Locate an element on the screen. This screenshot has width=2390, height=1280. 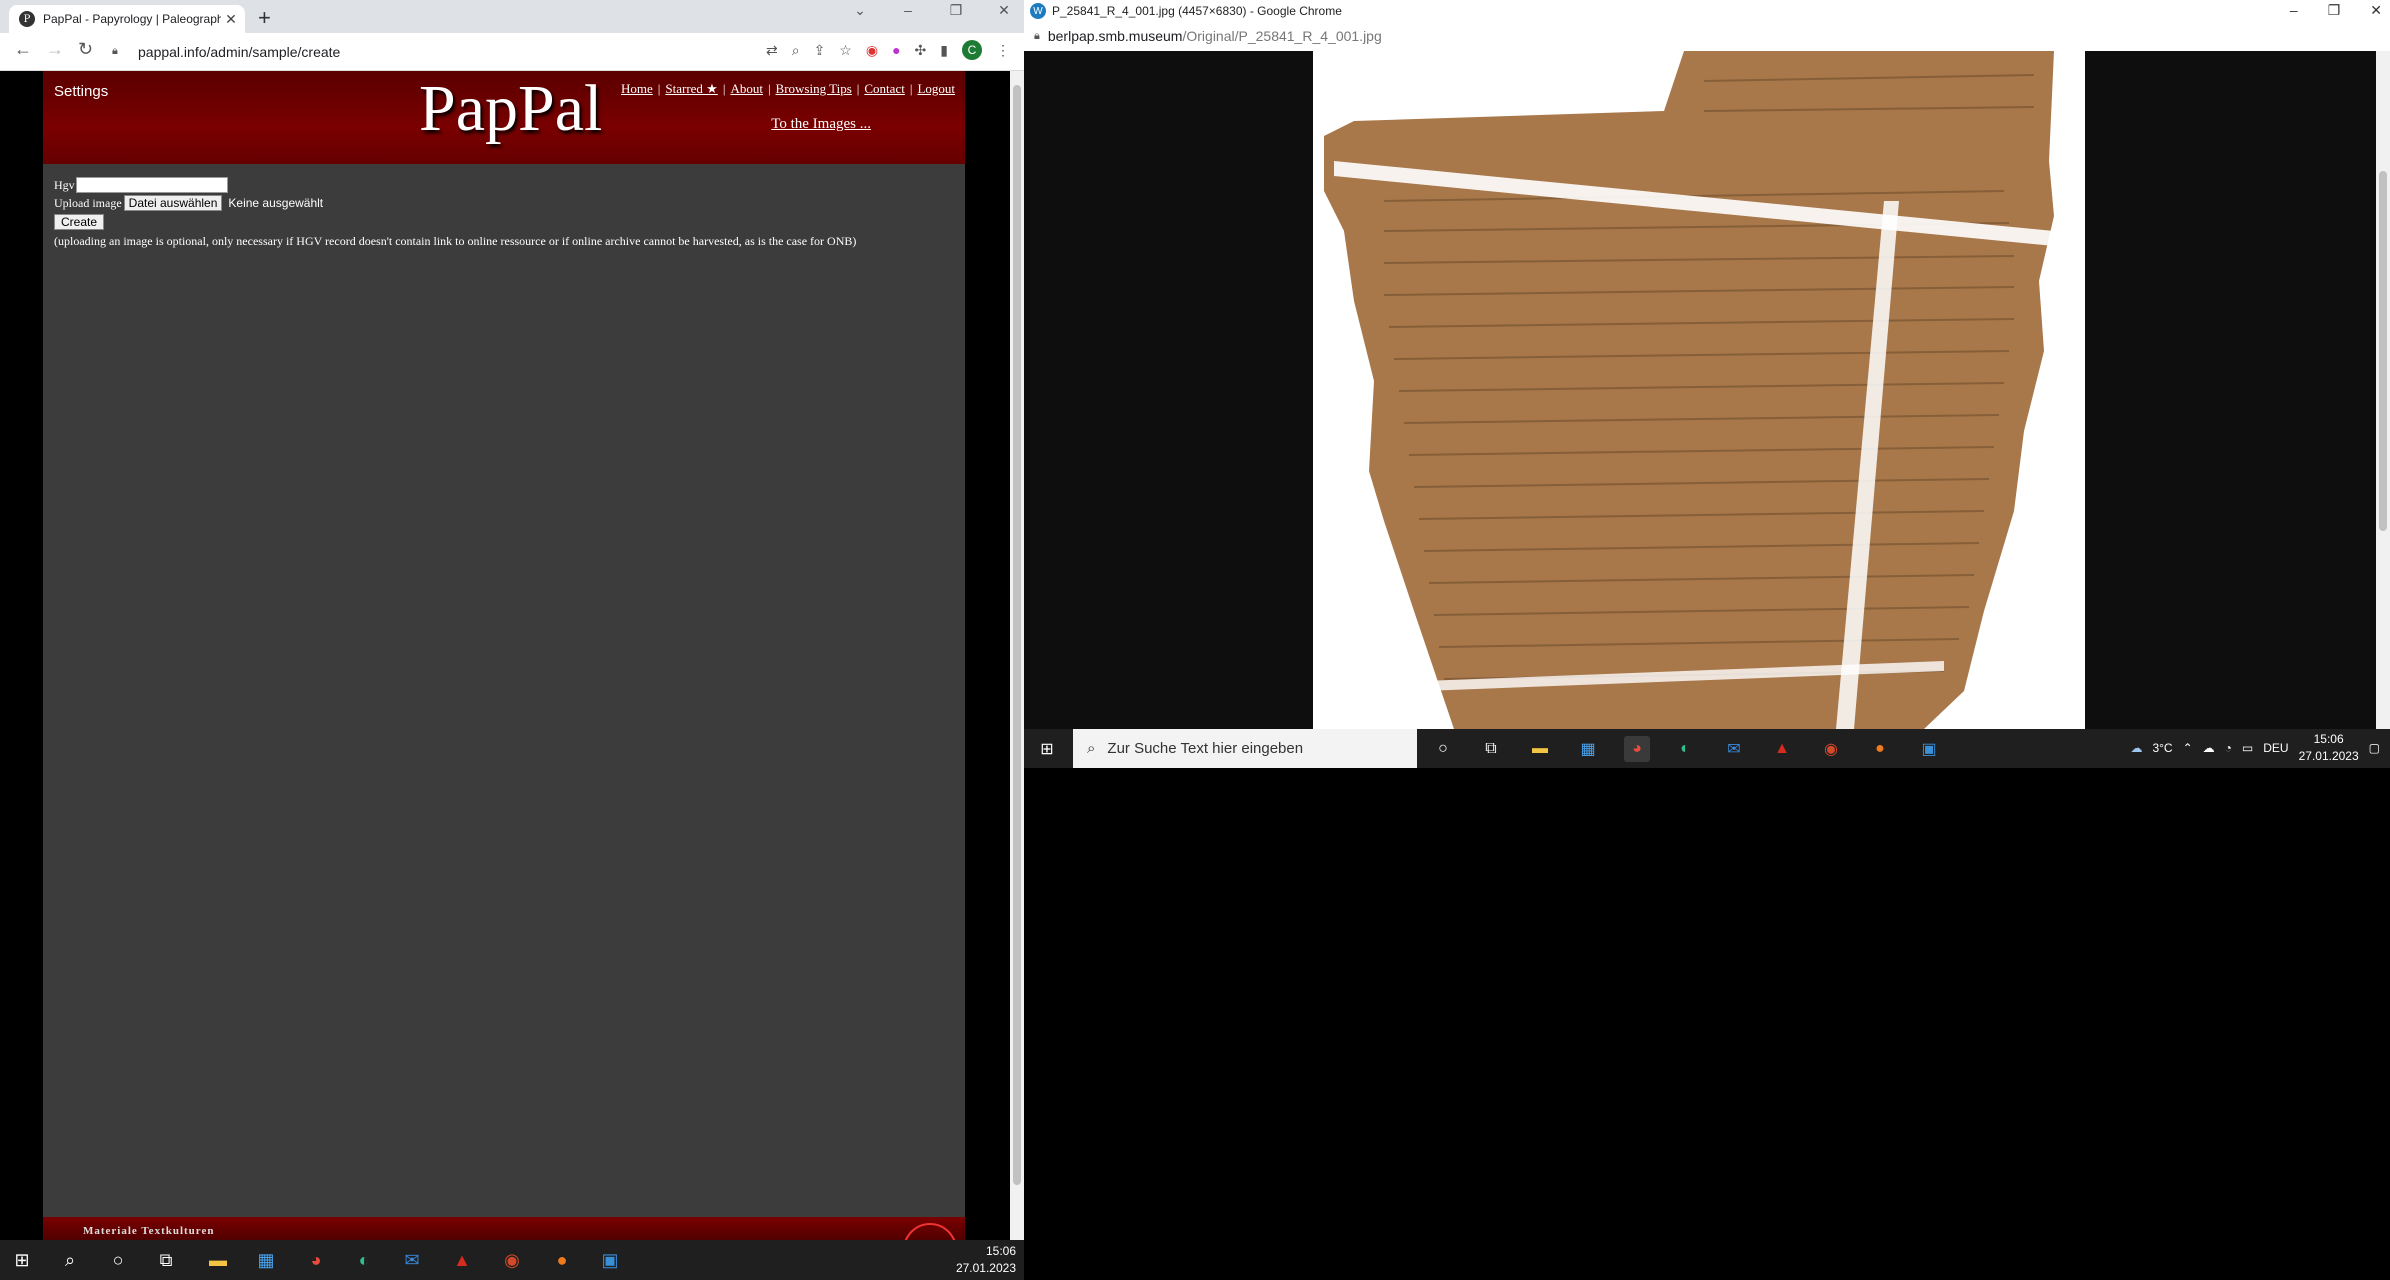
nav-starred: Starred ★ is located at coordinates (691, 88).